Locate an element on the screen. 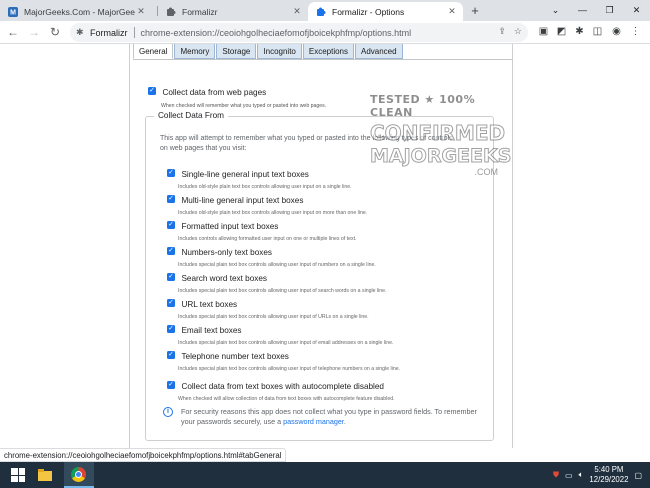 The width and height of the screenshot is (650, 488). tab-storage: Storage is located at coordinates (236, 51).